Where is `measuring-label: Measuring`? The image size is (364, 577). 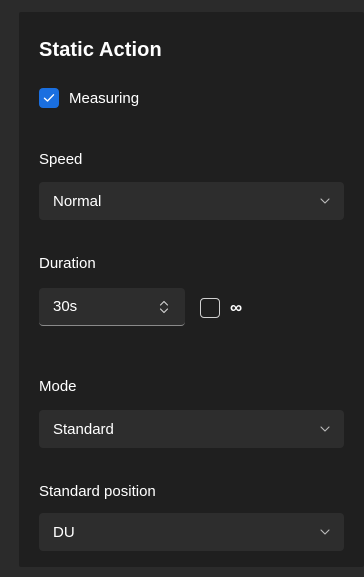 measuring-label: Measuring is located at coordinates (104, 98).